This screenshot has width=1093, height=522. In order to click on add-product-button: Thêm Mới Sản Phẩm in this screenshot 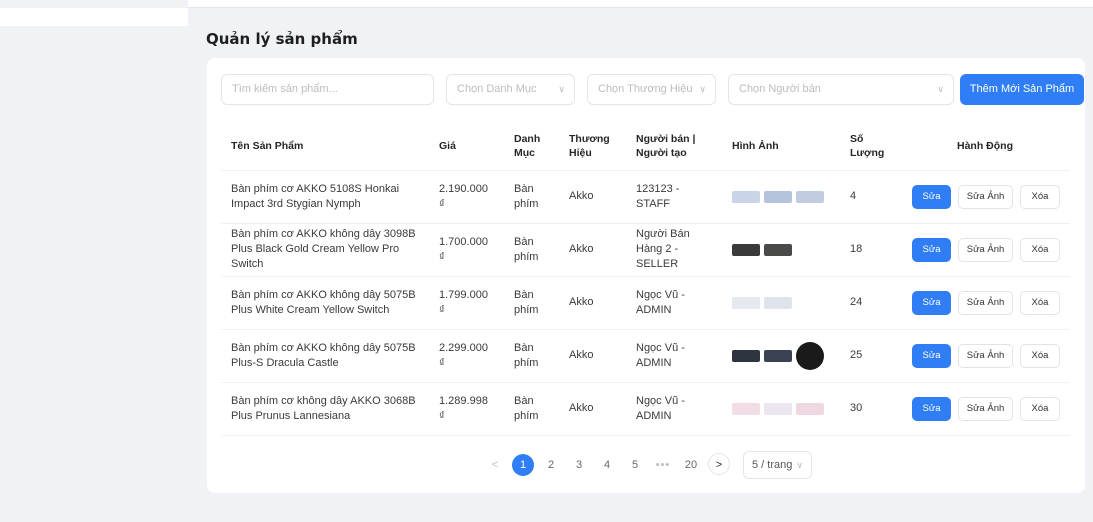, I will do `click(1022, 89)`.